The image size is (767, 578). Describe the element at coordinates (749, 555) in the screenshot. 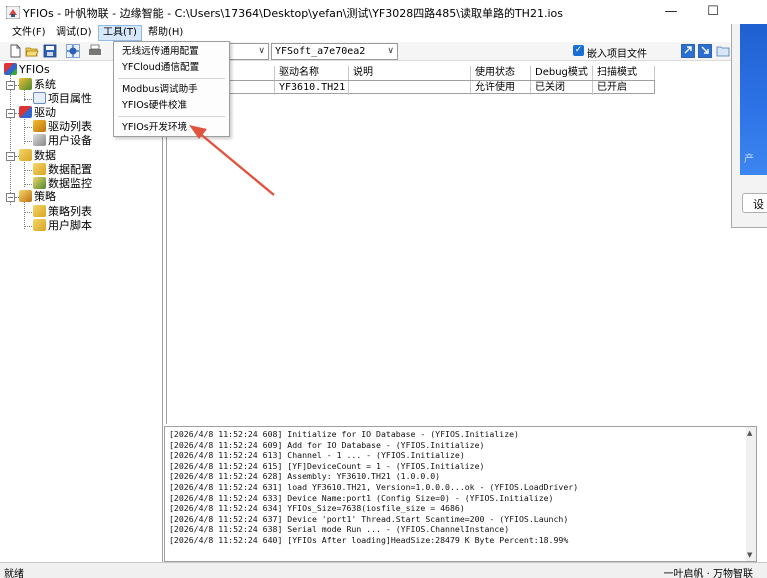

I see `scroll-down-icon: ▼` at that location.